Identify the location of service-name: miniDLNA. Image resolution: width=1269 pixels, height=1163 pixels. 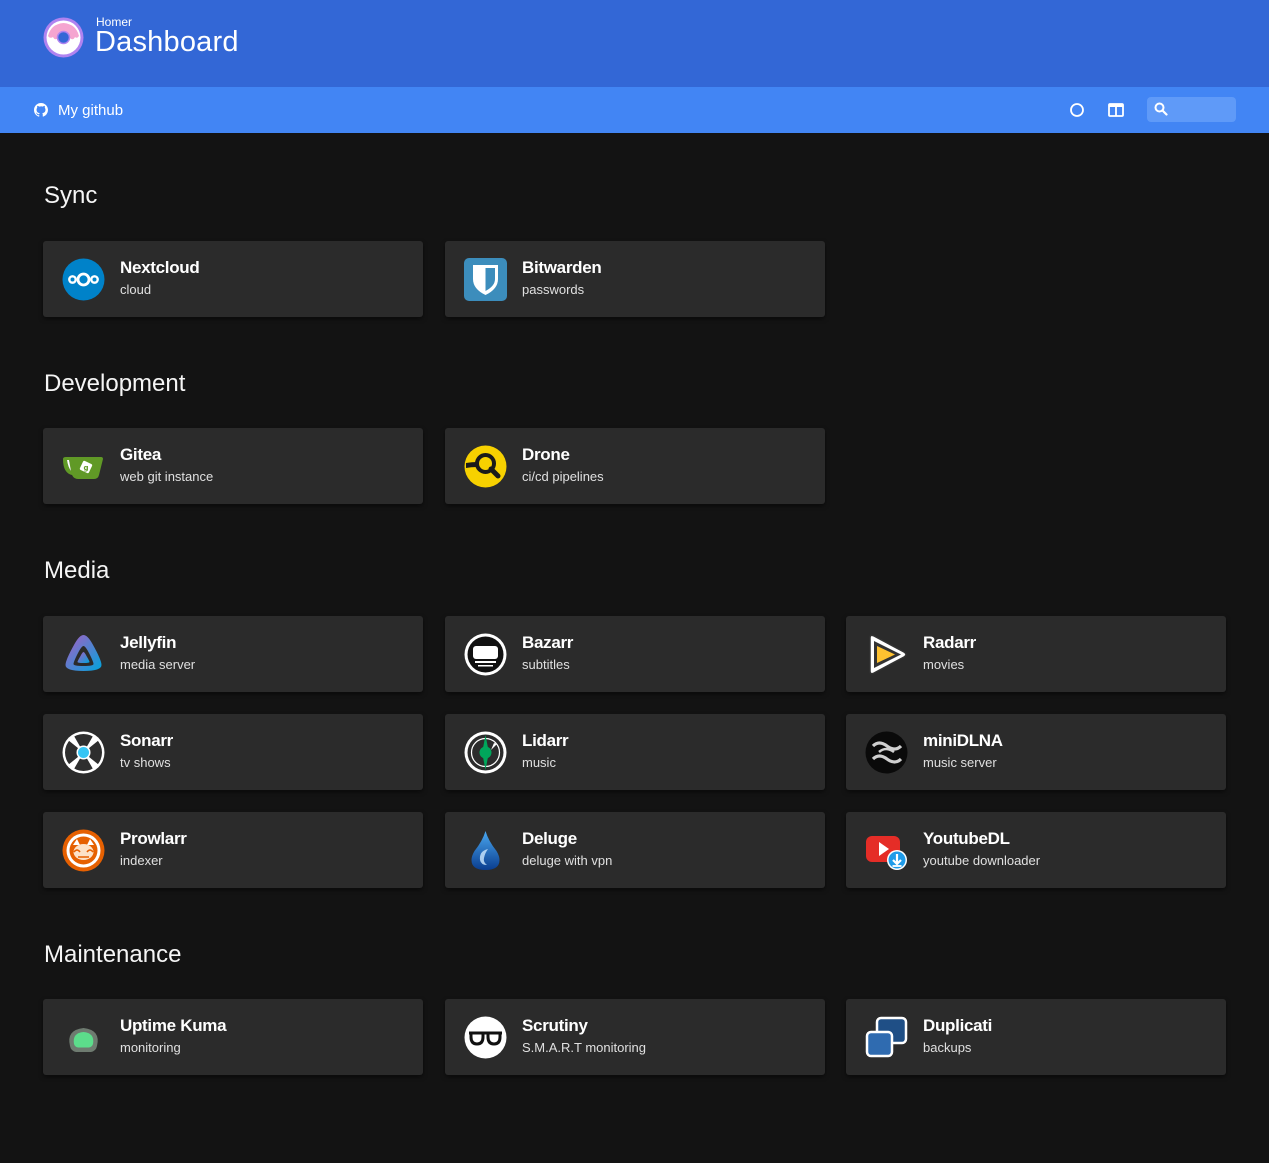
(963, 740).